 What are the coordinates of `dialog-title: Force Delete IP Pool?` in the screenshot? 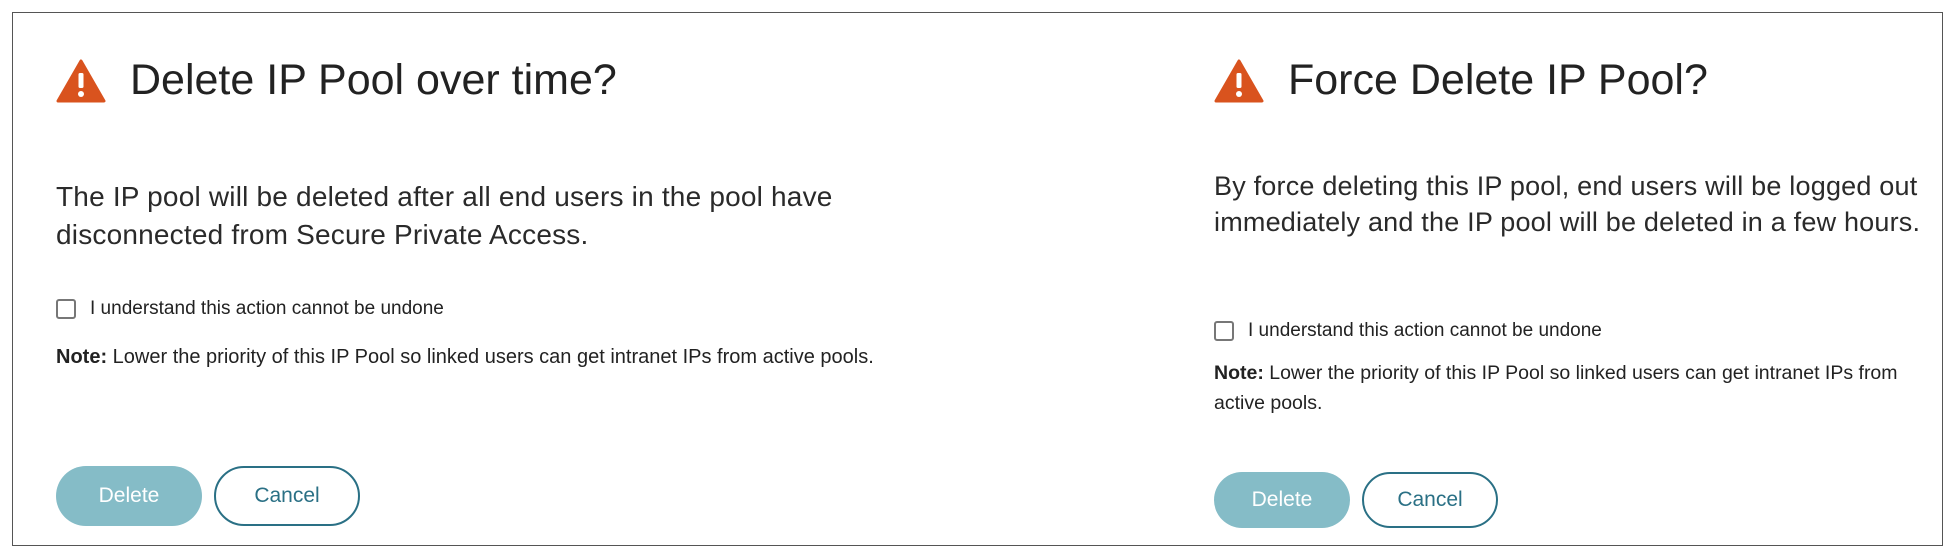 It's located at (1498, 80).